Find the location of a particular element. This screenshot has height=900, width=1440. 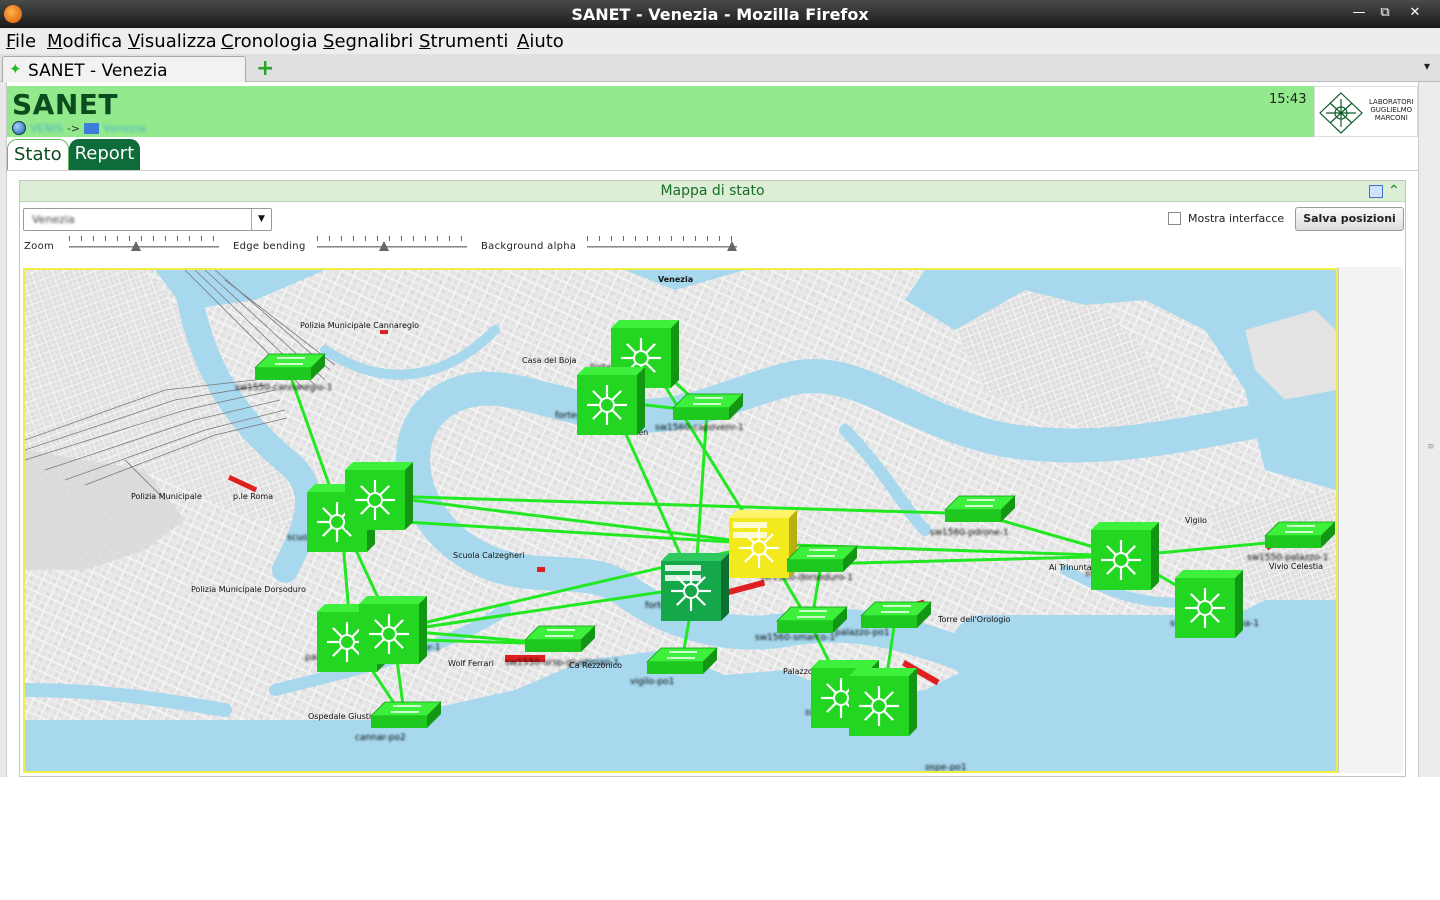

logo-line-2: GUGLIELMO is located at coordinates (1391, 110).